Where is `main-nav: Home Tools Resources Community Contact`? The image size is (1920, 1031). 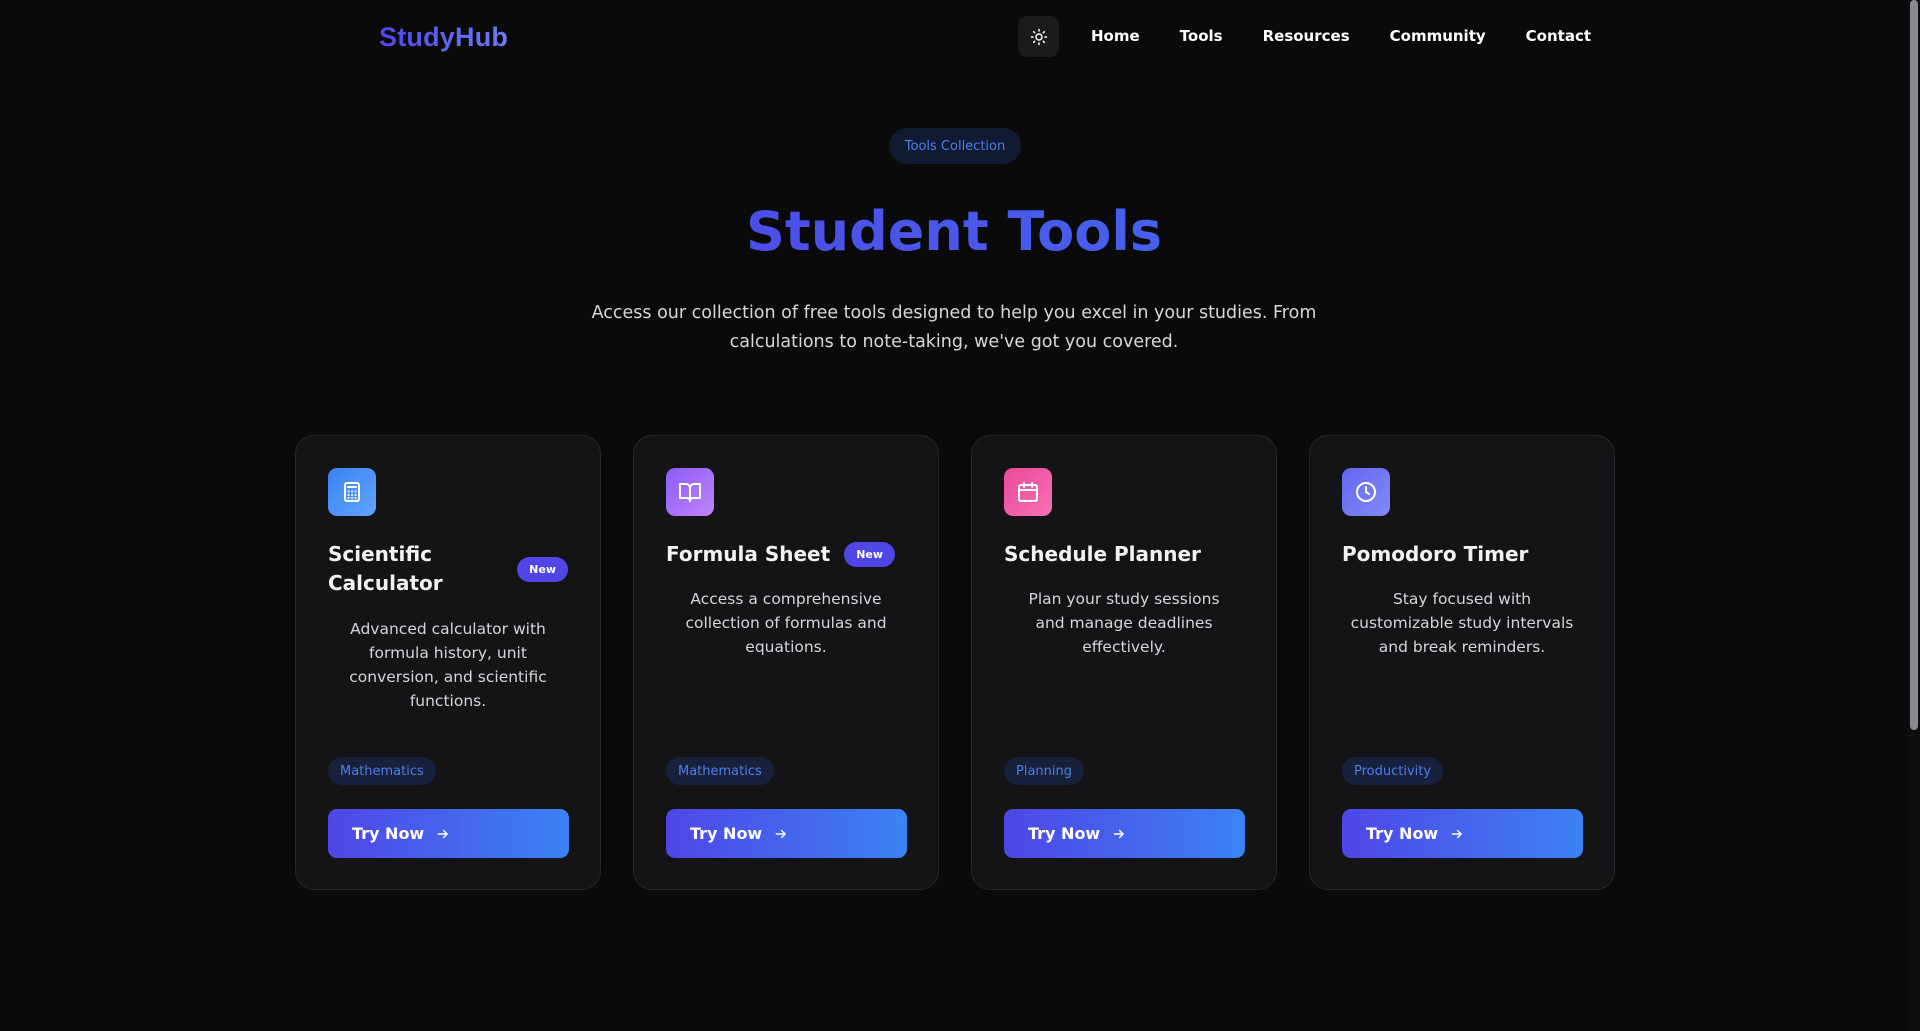 main-nav: Home Tools Resources Community Contact is located at coordinates (1361, 36).